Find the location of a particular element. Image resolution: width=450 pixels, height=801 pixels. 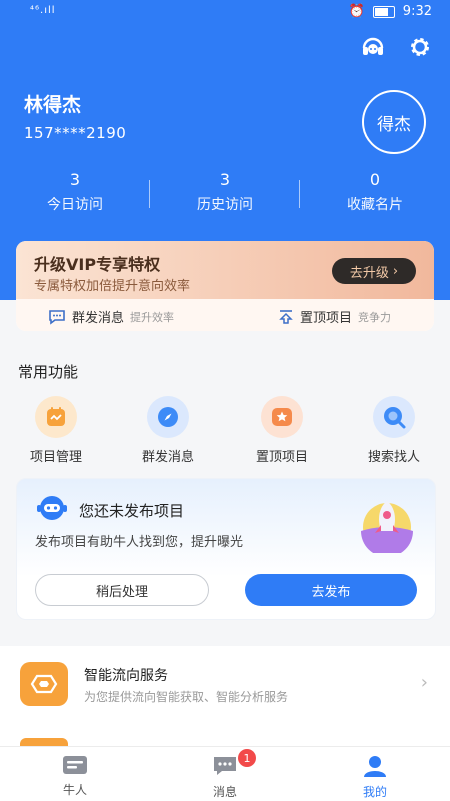

visit-stats: 3 今日访问 3 历史访问 0 收藏名片 is located at coordinates (225, 195).